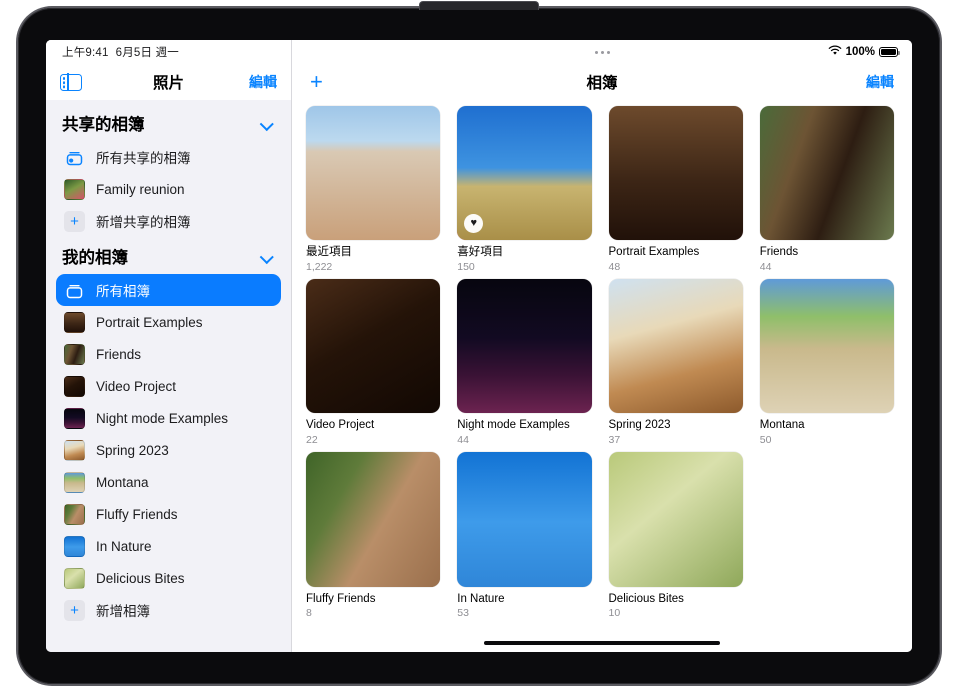 This screenshot has width=958, height=692. I want to click on add-album-button: +, so click(316, 82).